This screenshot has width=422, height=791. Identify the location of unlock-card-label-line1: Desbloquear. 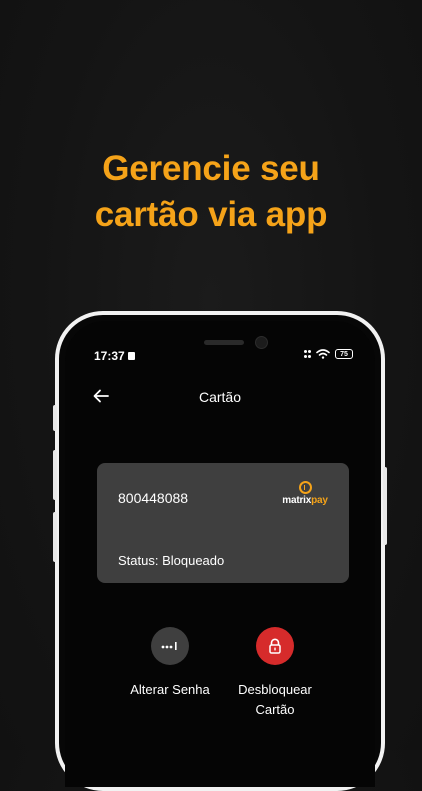
(275, 689).